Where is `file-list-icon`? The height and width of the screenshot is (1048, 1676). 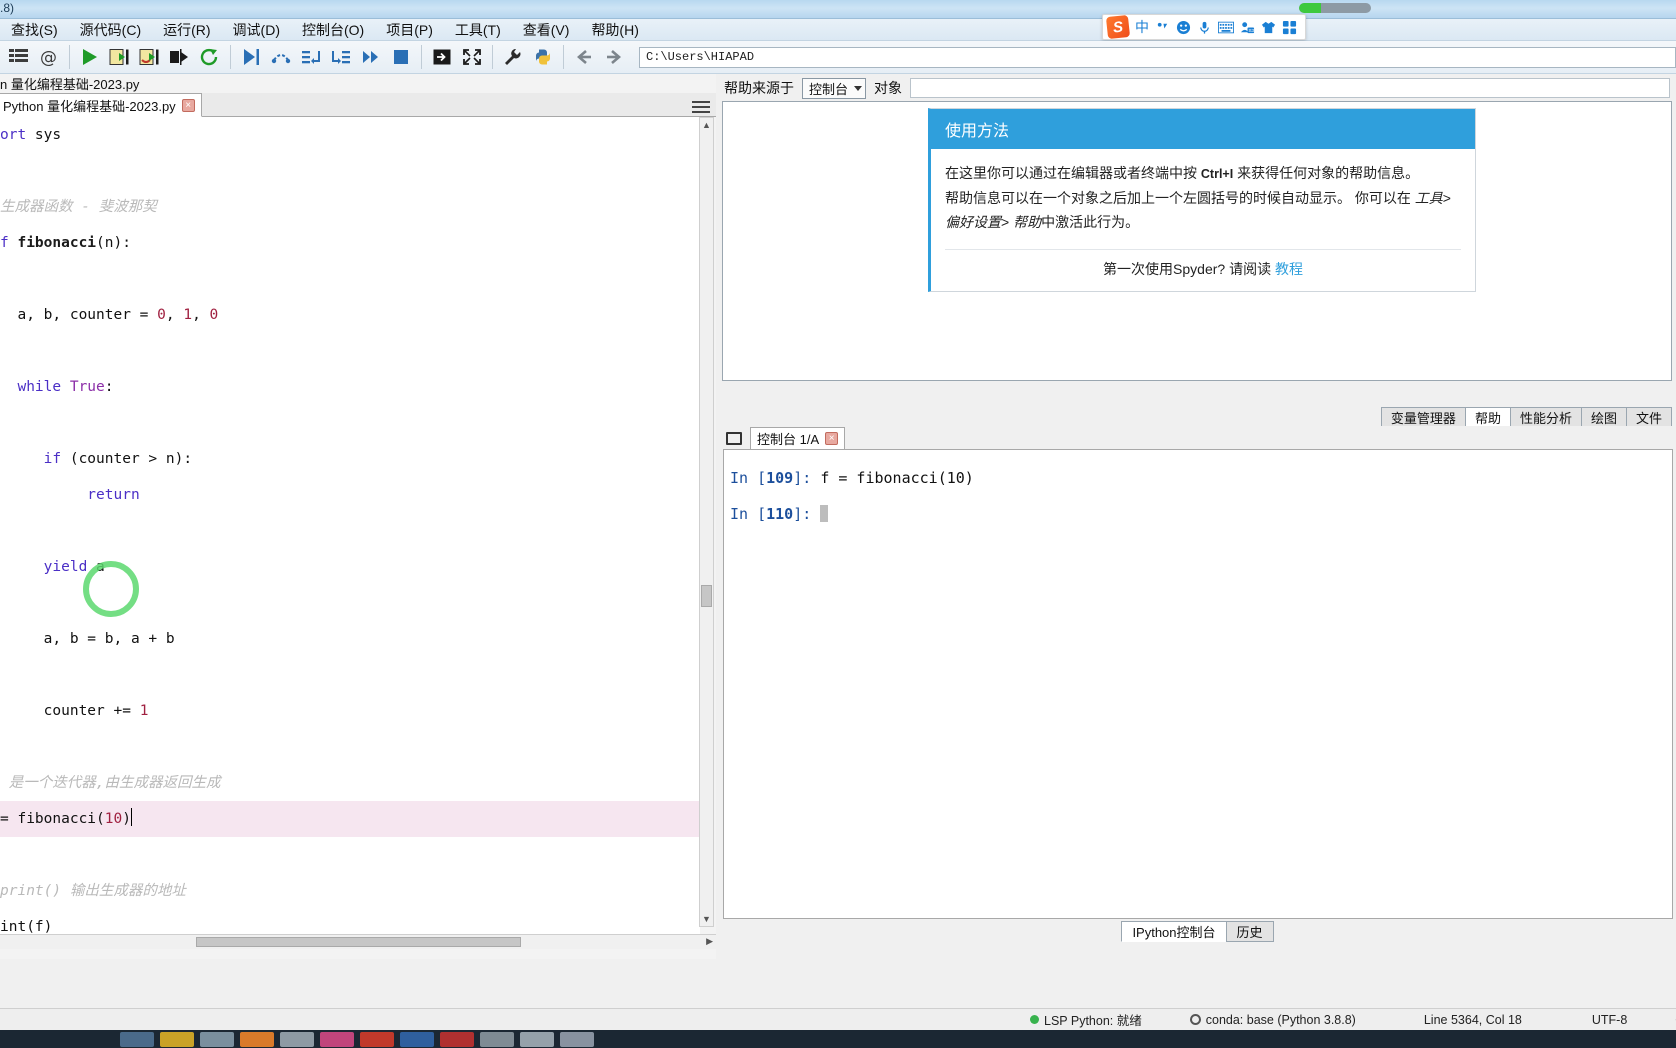
file-list-icon is located at coordinates (19, 57).